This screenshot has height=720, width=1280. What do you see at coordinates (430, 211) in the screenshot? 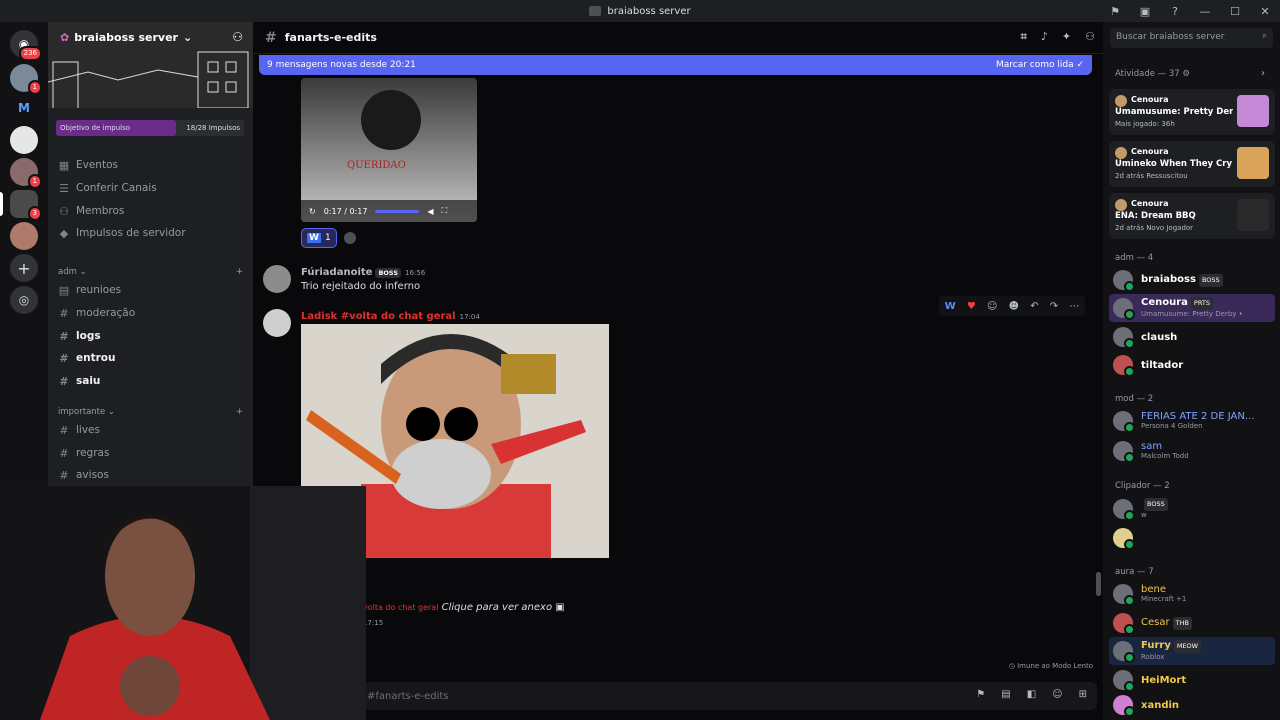
I see `volume-icon: ◀` at bounding box center [430, 211].